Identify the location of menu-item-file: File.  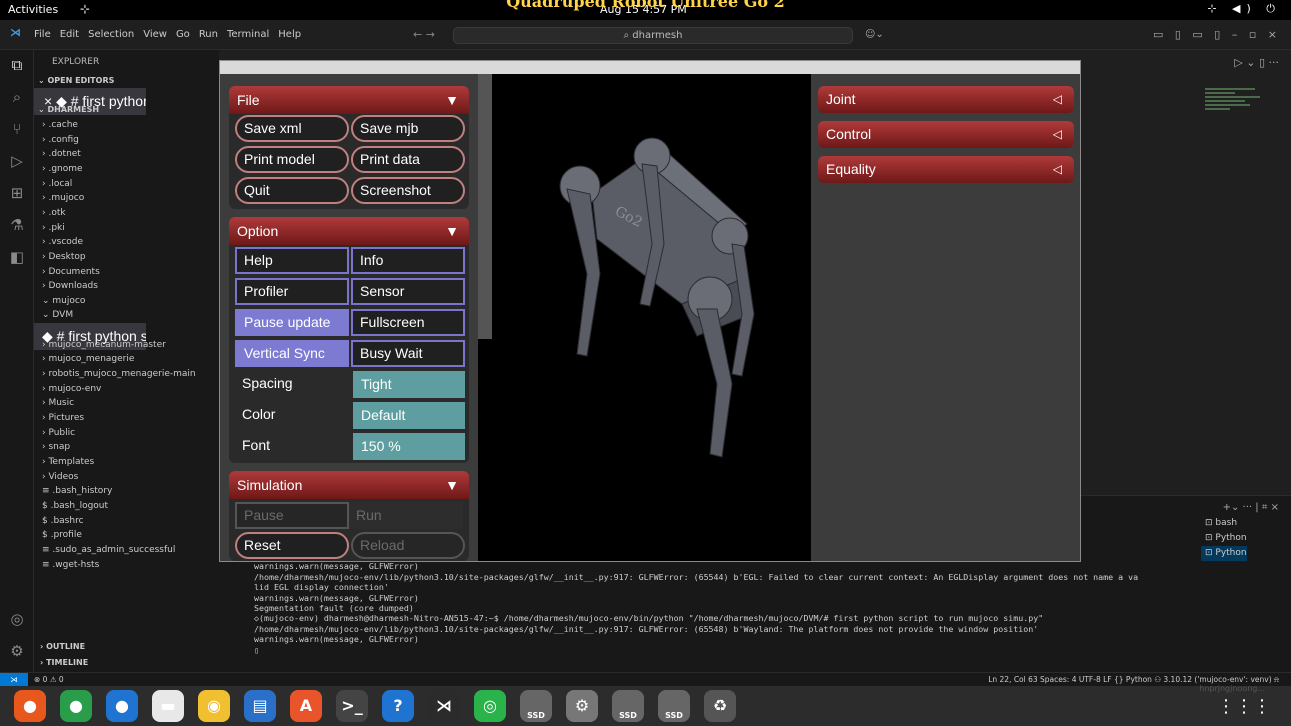
(42, 34).